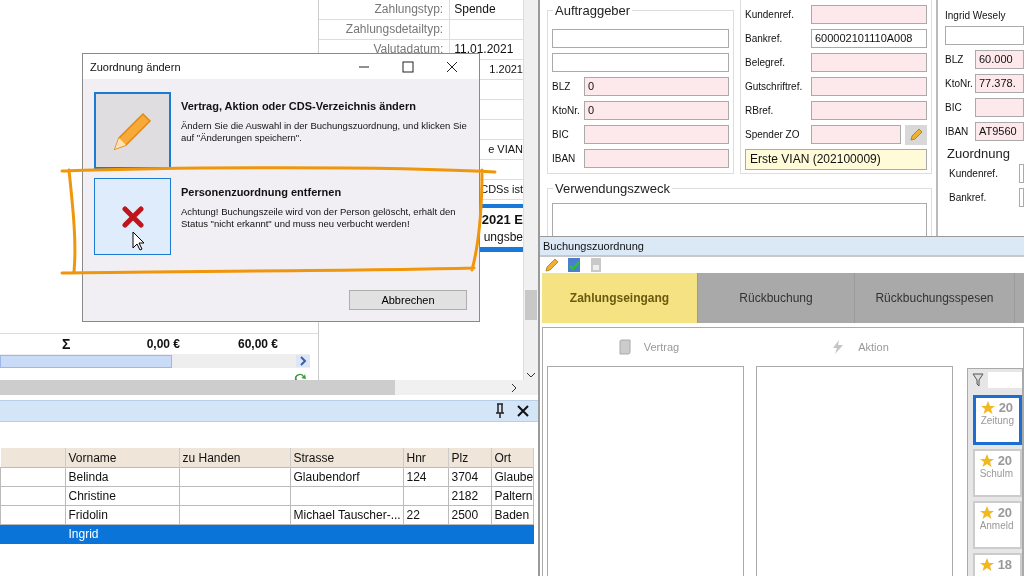 This screenshot has height=576, width=1024. I want to click on field-label: Gutschriftref., so click(774, 86).